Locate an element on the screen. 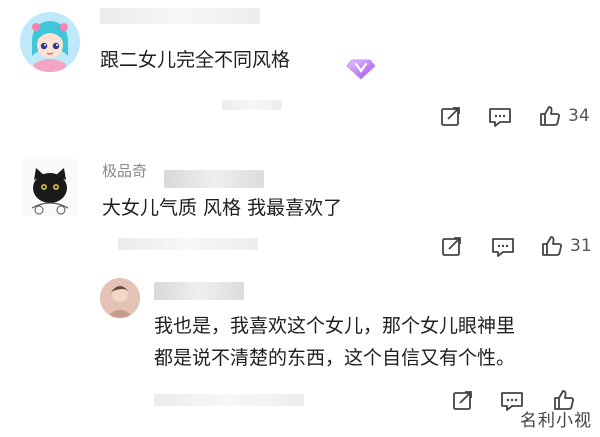 The image size is (600, 437). like-button: 31 is located at coordinates (566, 246).